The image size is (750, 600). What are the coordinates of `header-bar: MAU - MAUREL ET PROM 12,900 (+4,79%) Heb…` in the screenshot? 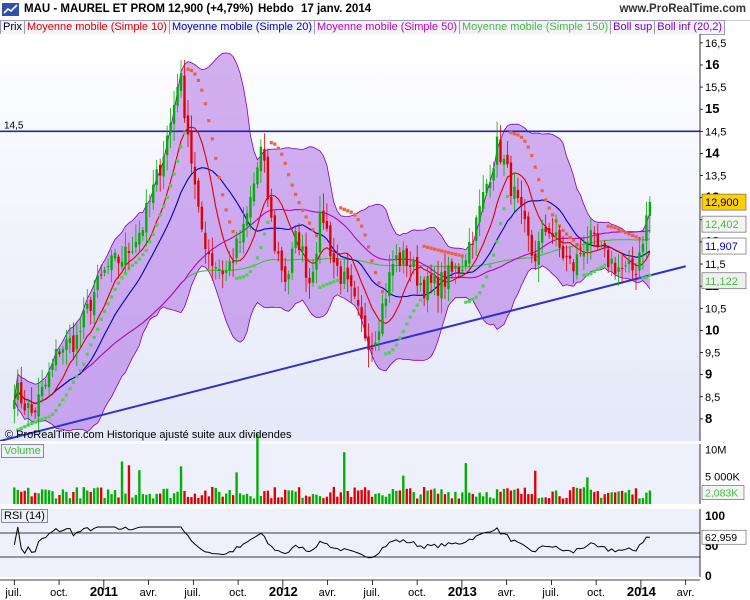 It's located at (375, 10).